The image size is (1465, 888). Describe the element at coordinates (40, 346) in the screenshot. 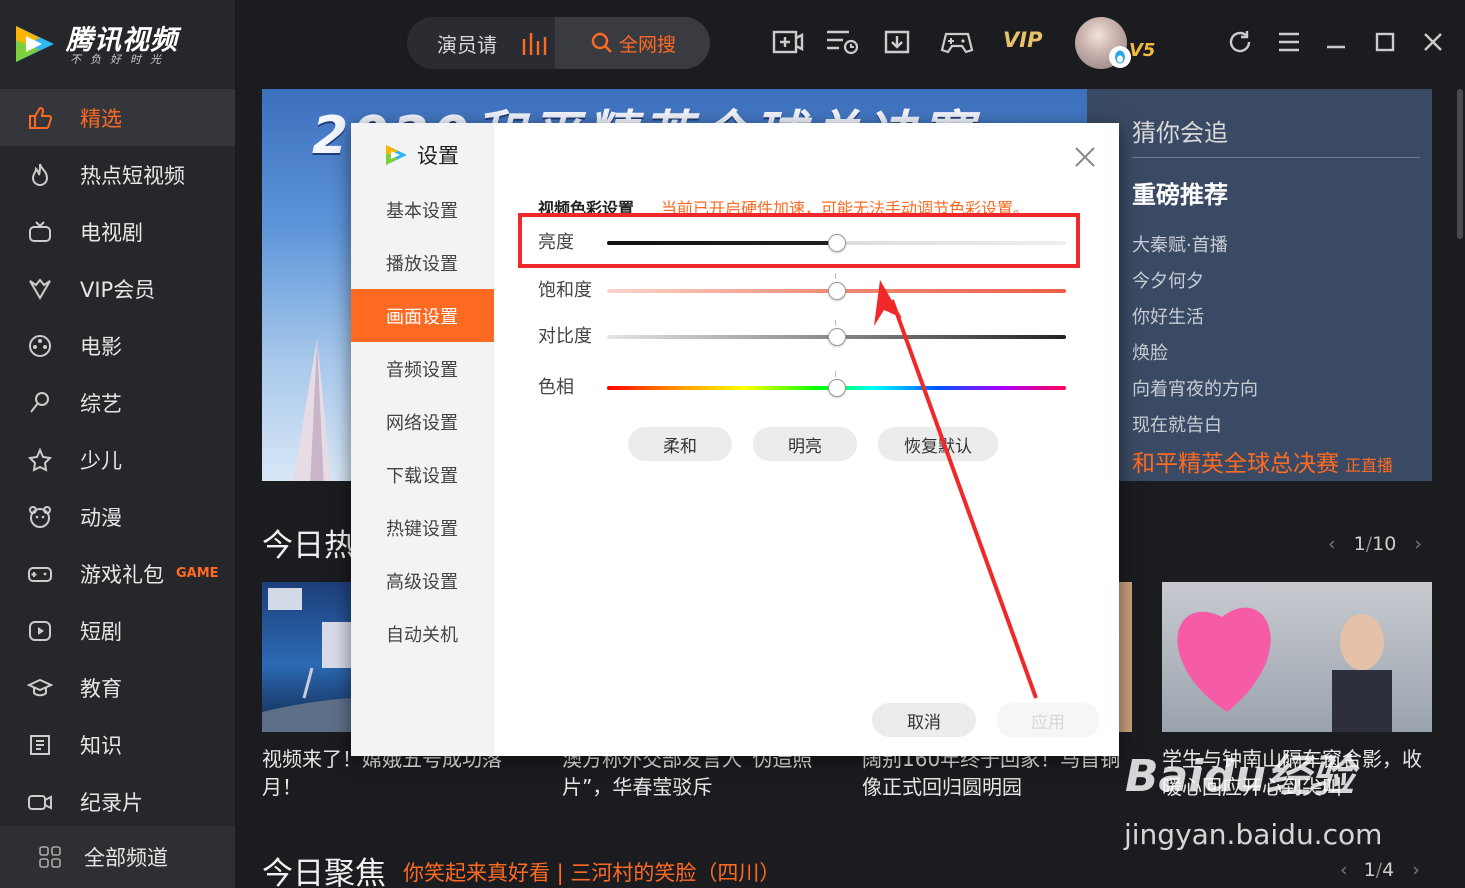

I see `film-reel-icon` at that location.